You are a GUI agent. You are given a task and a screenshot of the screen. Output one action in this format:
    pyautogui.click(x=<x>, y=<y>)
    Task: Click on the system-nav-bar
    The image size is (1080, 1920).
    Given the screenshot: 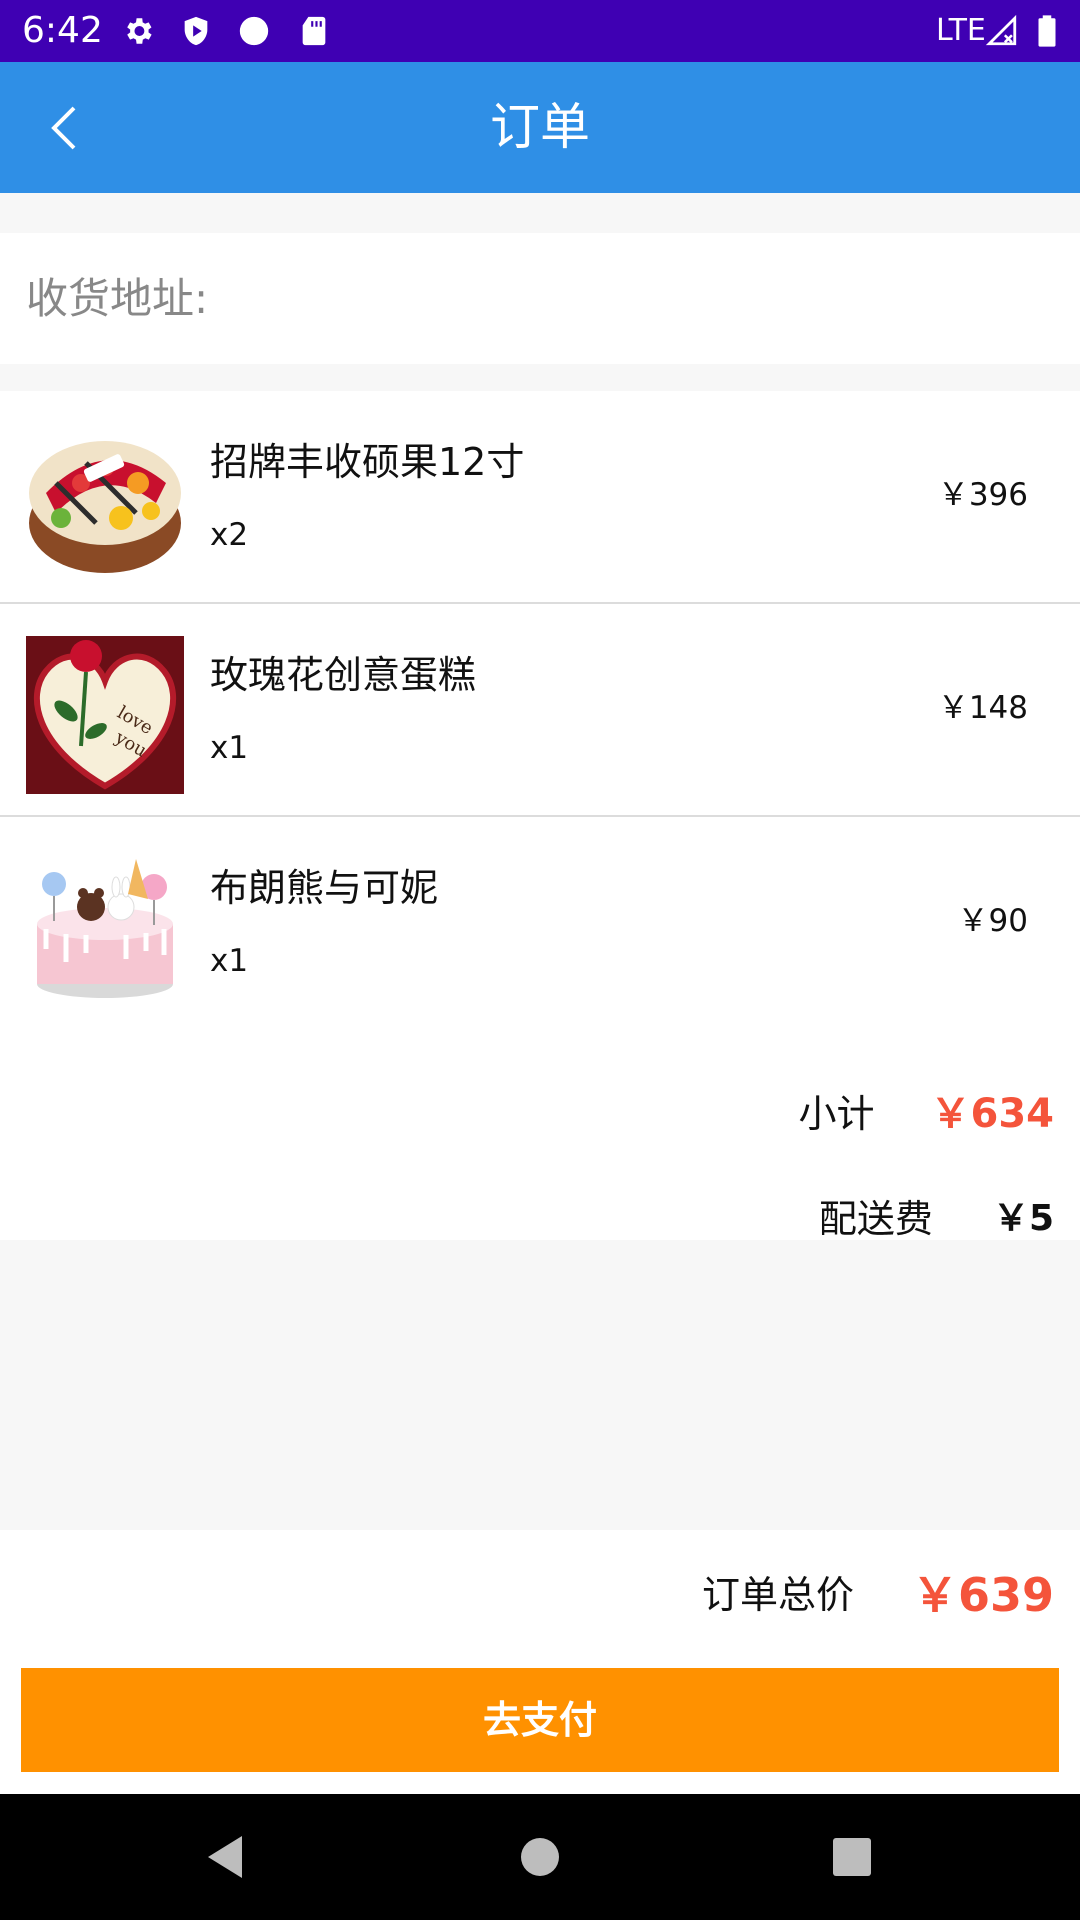 What is the action you would take?
    pyautogui.click(x=540, y=1857)
    